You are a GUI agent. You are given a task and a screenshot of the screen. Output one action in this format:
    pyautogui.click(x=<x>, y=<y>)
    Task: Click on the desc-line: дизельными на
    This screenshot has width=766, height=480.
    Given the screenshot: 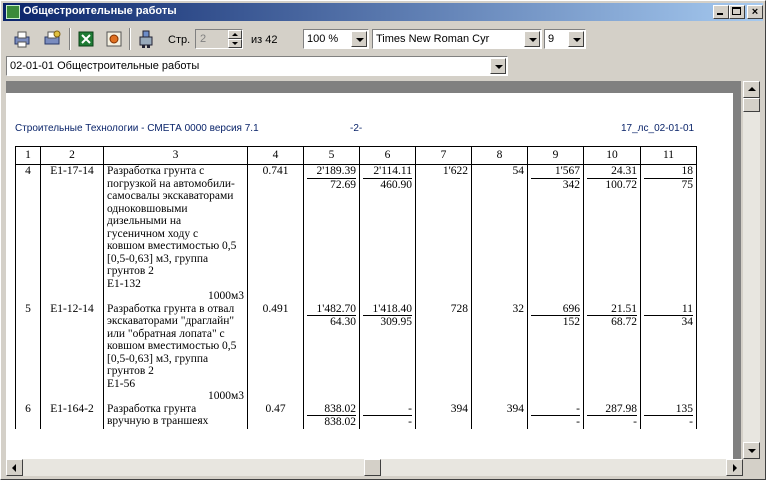 What is the action you would take?
    pyautogui.click(x=144, y=221)
    